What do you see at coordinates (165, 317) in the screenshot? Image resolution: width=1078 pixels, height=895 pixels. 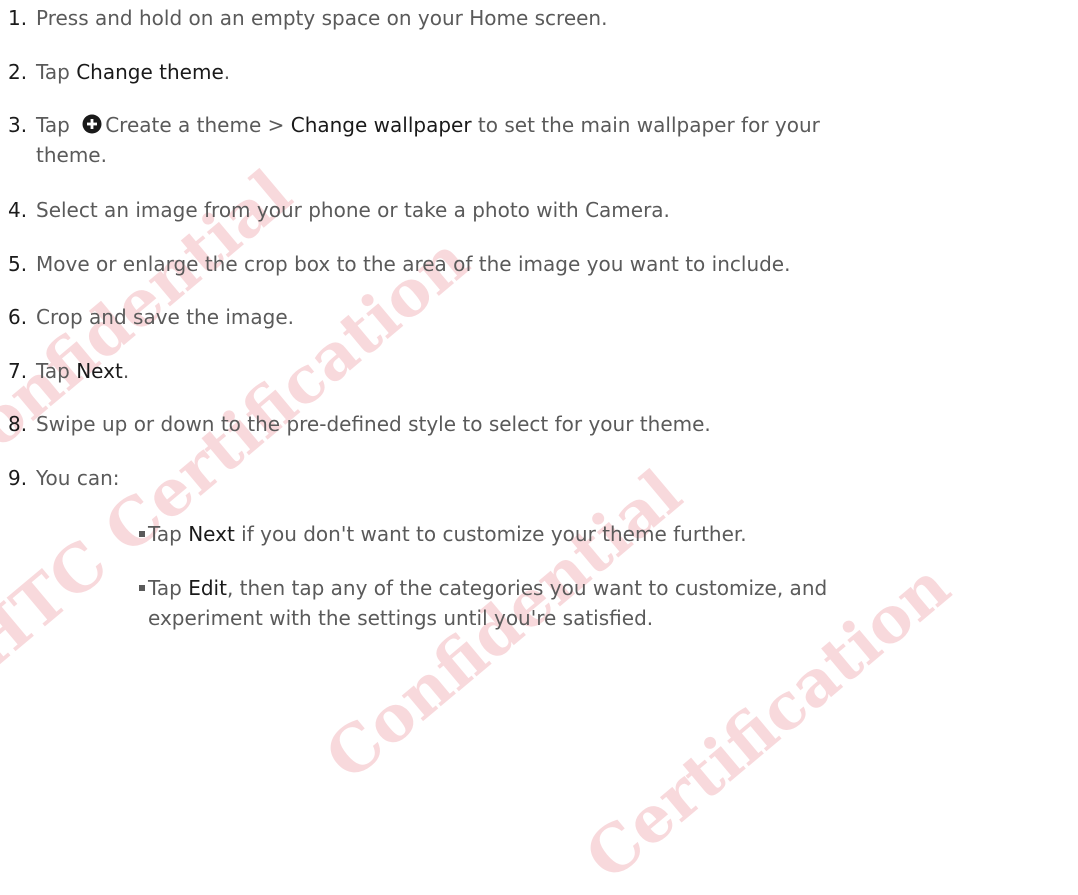 I see `step-text: Crop and save the image.` at bounding box center [165, 317].